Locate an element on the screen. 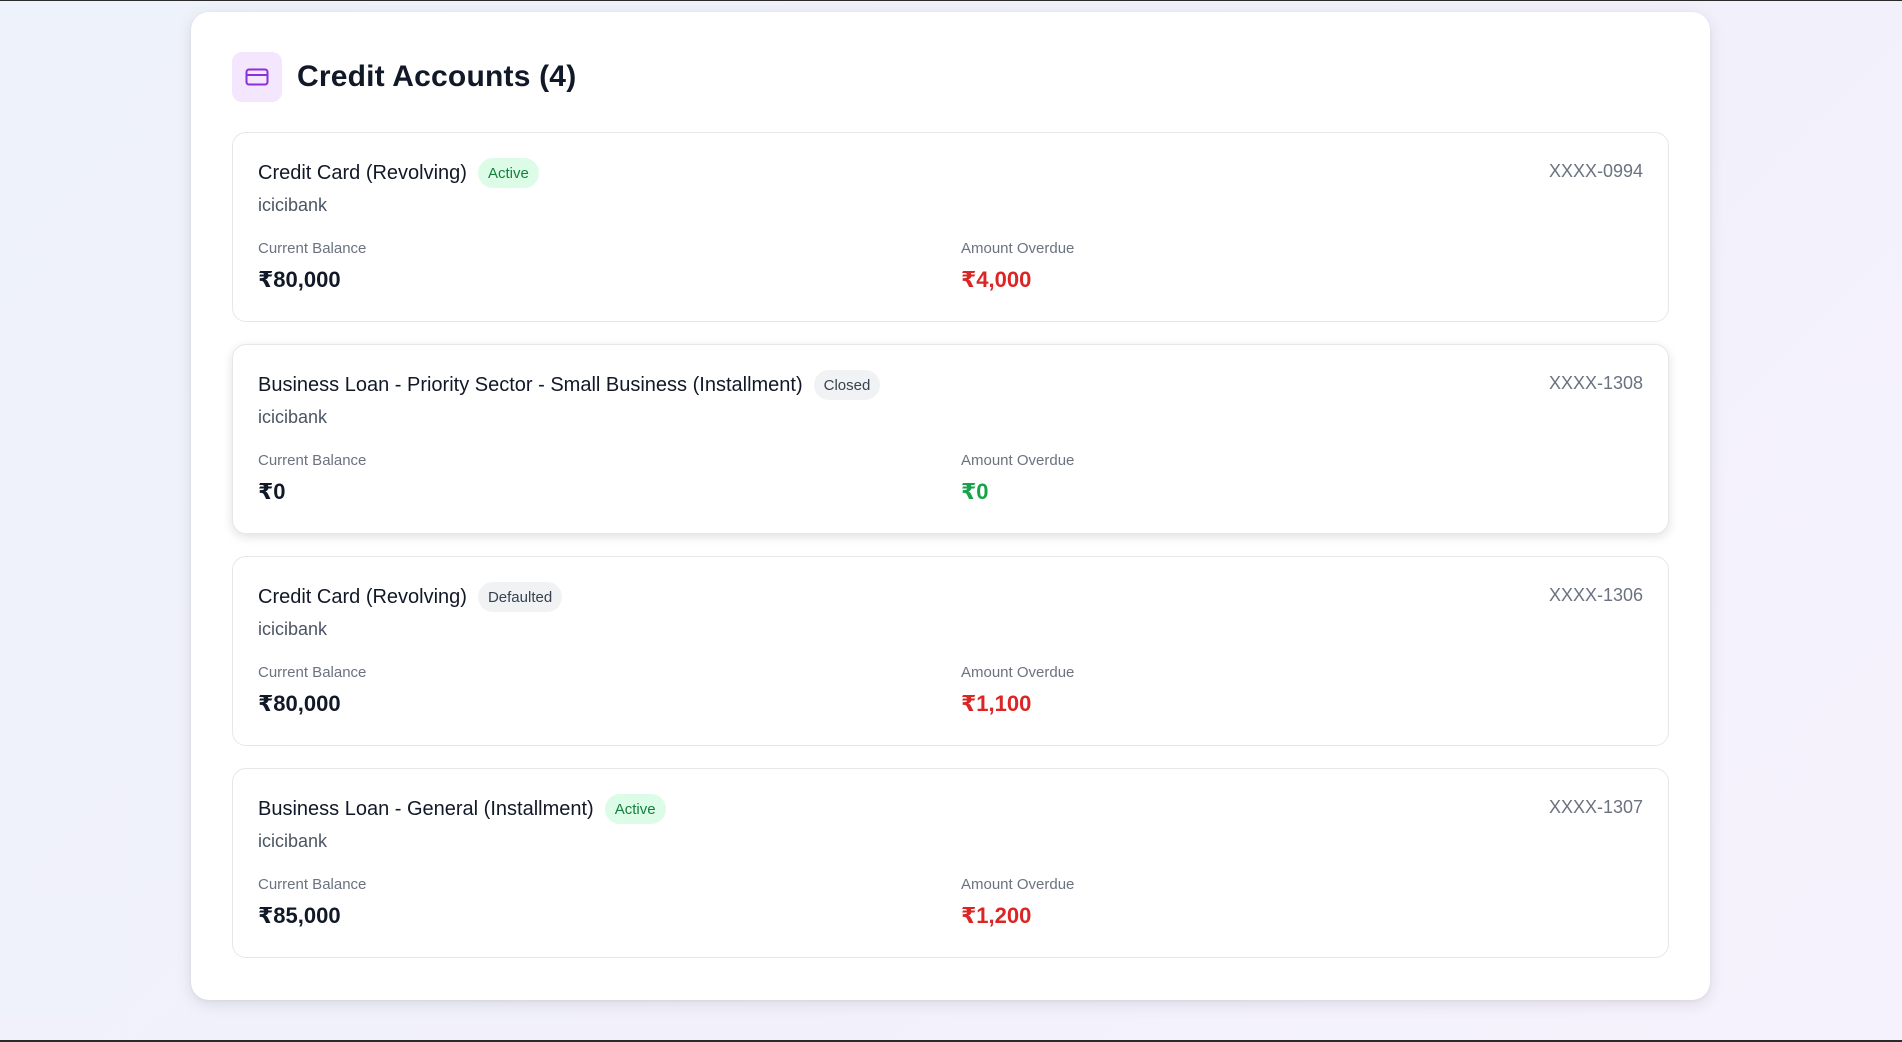 The image size is (1902, 1042). account-number: XXXX-0994 is located at coordinates (1595, 171).